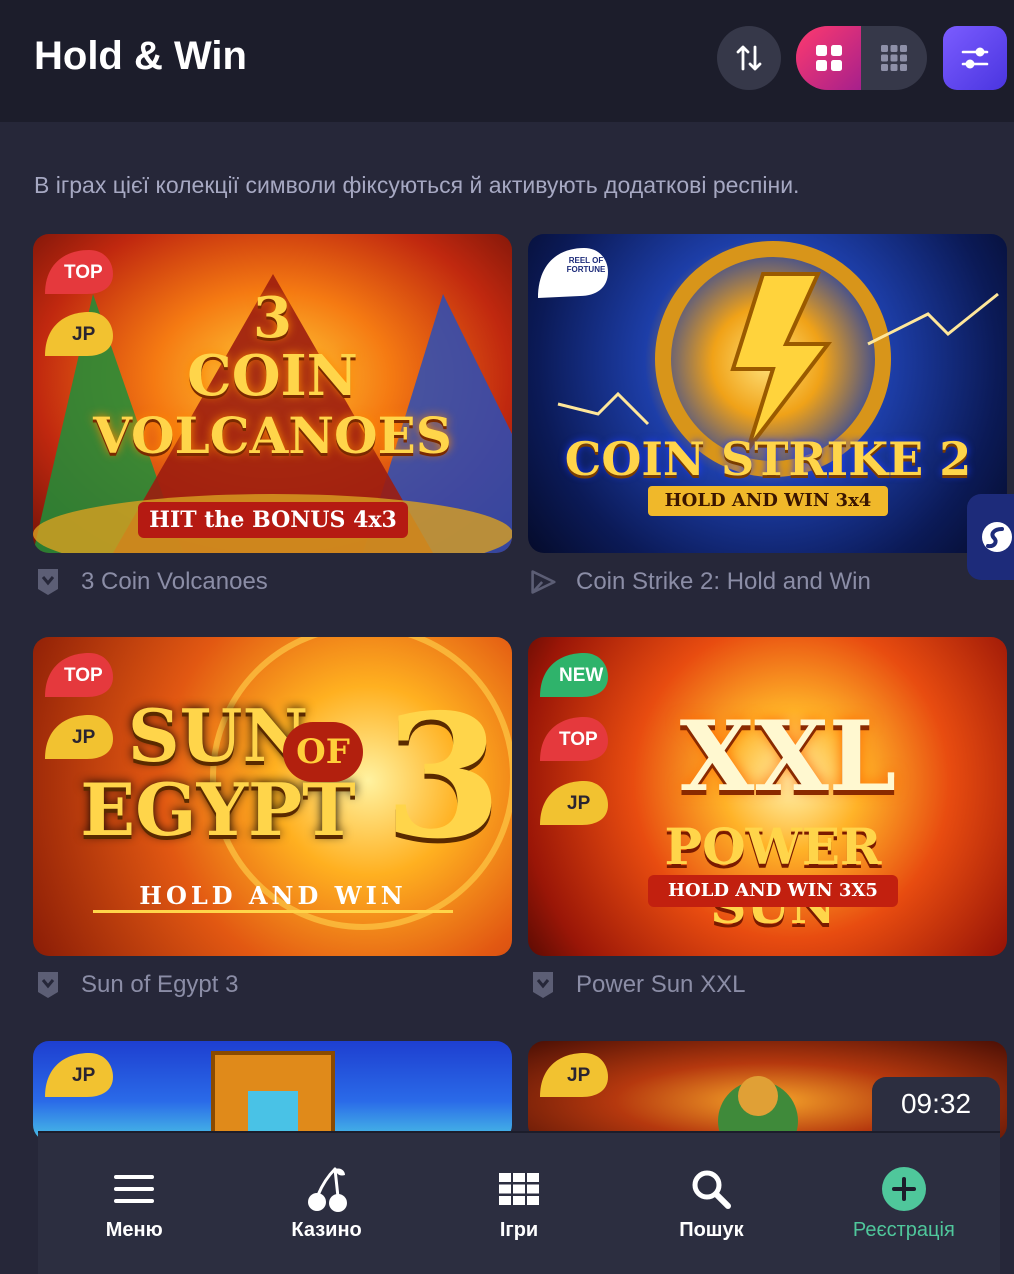 Image resolution: width=1014 pixels, height=1274 pixels. Describe the element at coordinates (571, 270) in the screenshot. I see `ribbon-reel-of-fortune: REEL OF FORTUNE` at that location.